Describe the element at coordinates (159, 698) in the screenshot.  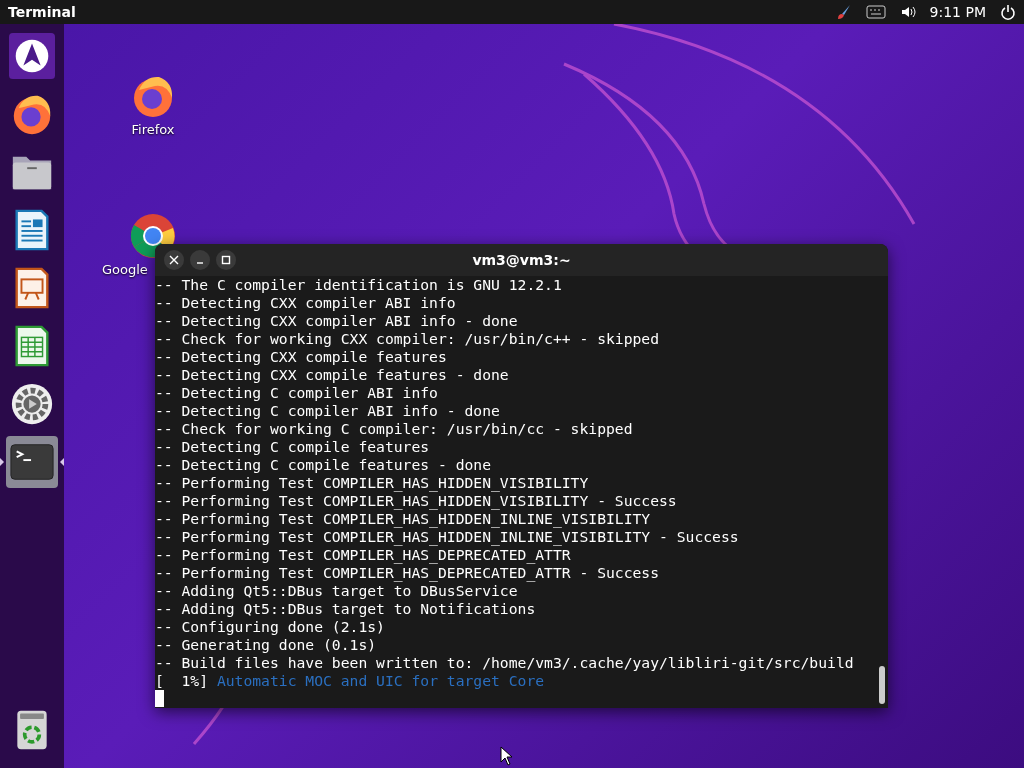
I see `text-cursor` at that location.